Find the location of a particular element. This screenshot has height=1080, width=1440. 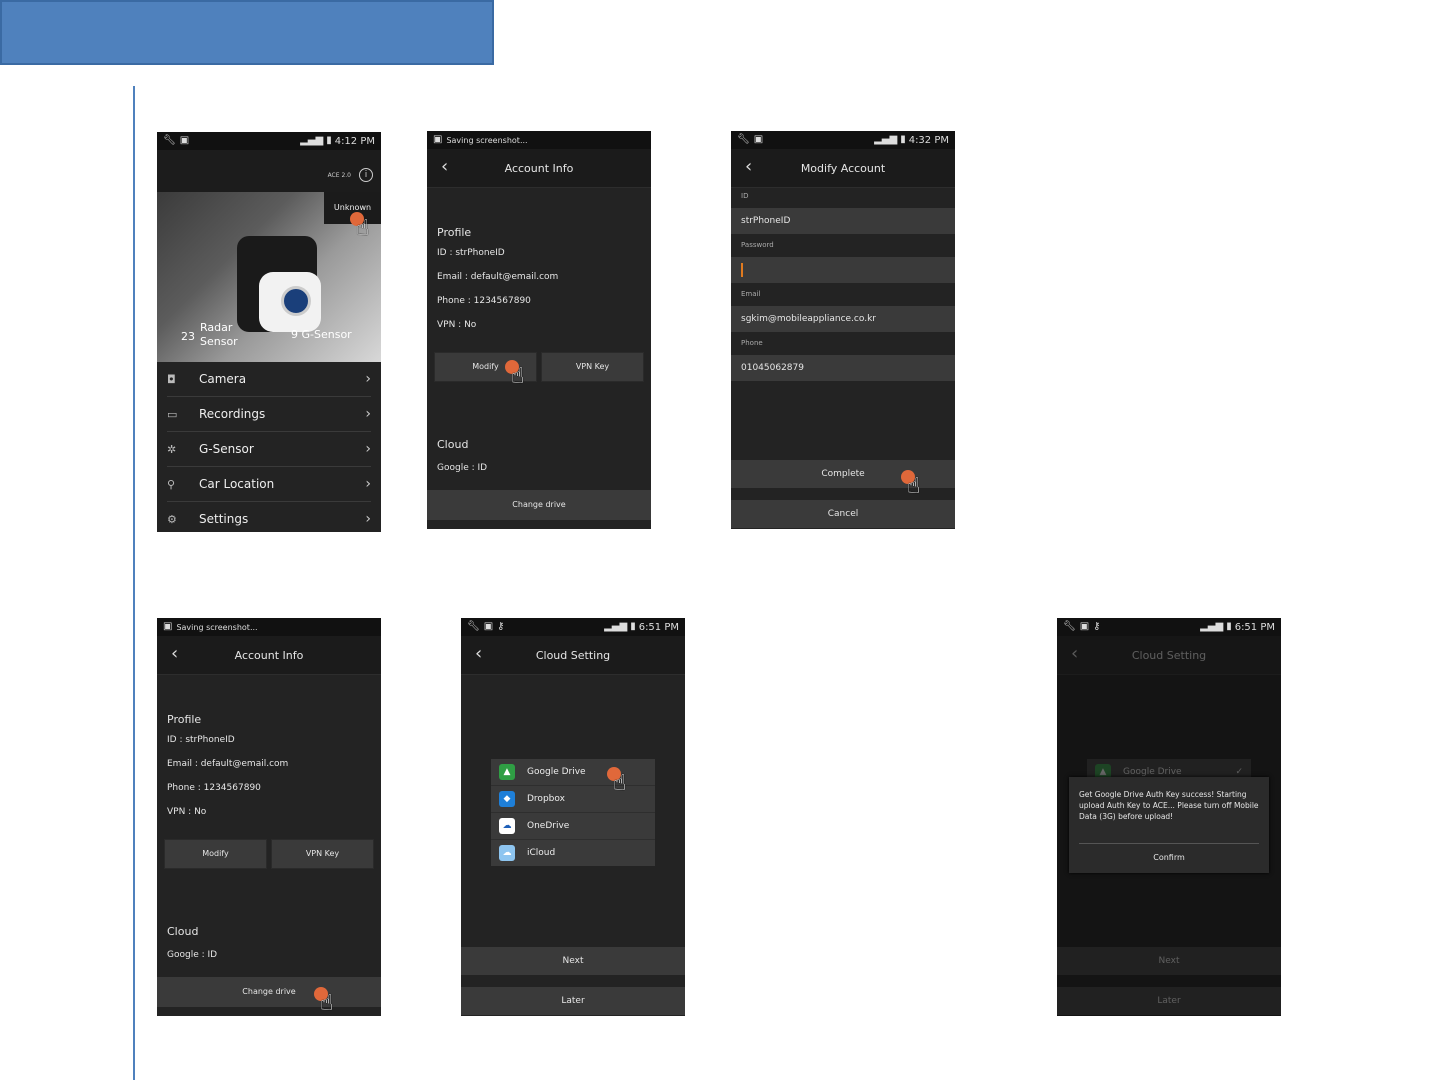

menu-item-car-location: ⚲ Car Location › is located at coordinates (269, 484).